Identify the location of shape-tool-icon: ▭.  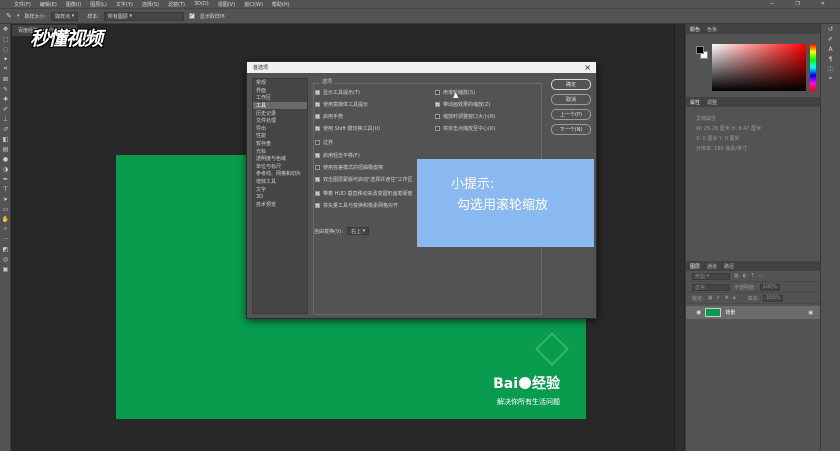
(5, 209).